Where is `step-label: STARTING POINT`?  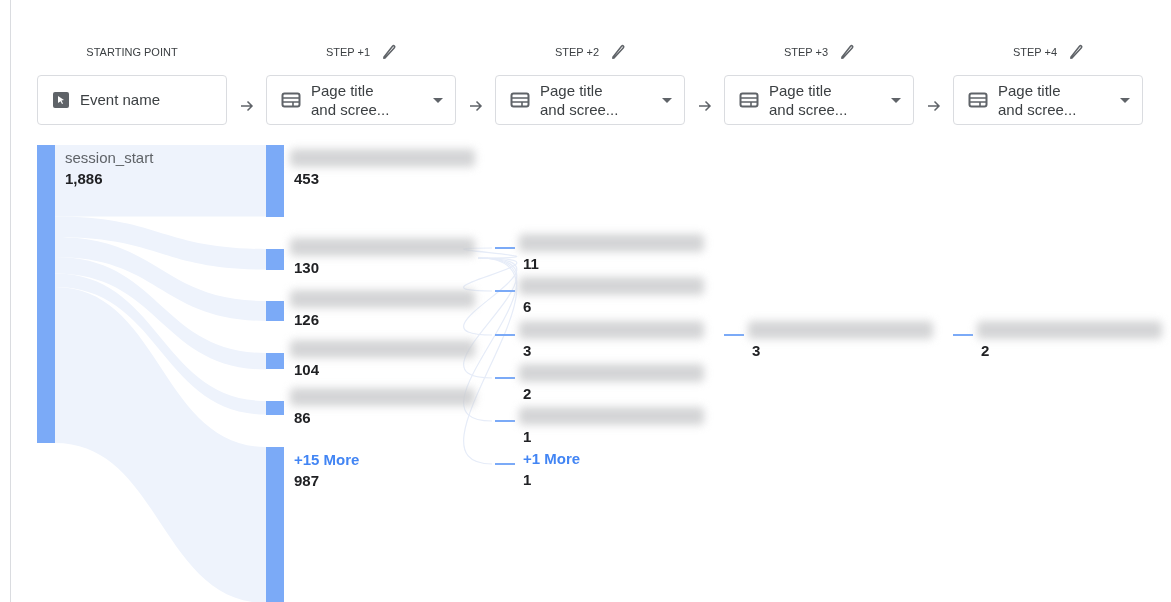 step-label: STARTING POINT is located at coordinates (132, 52).